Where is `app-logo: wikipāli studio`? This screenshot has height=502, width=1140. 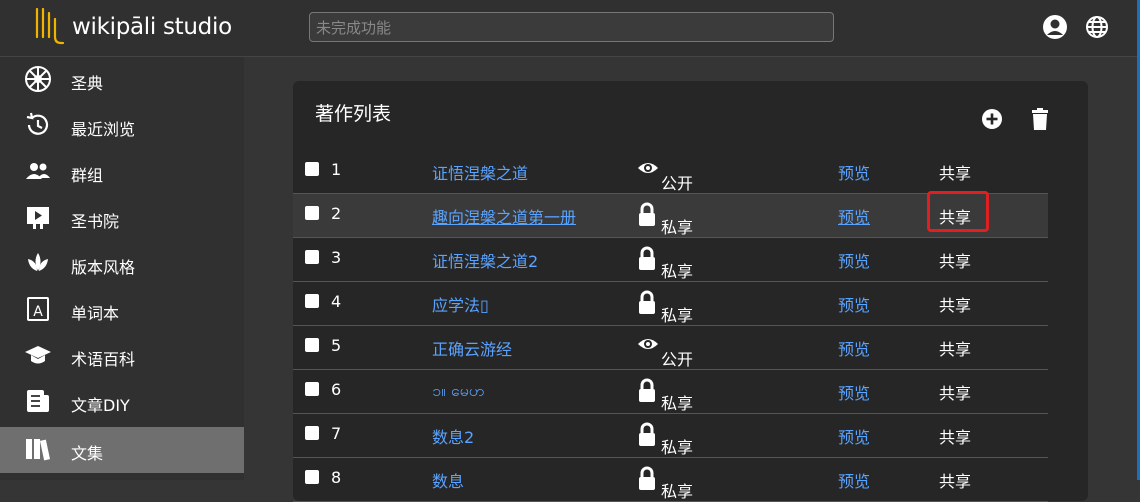
app-logo: wikipāli studio is located at coordinates (133, 27).